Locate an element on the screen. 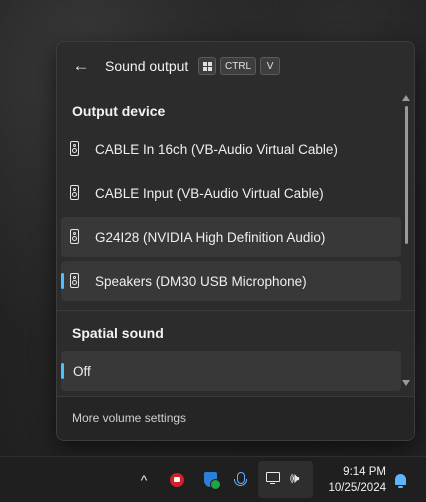 This screenshot has height=502, width=426. taskbar: ^ 🕪 9:14 PM 10/25/2024 is located at coordinates (213, 479).